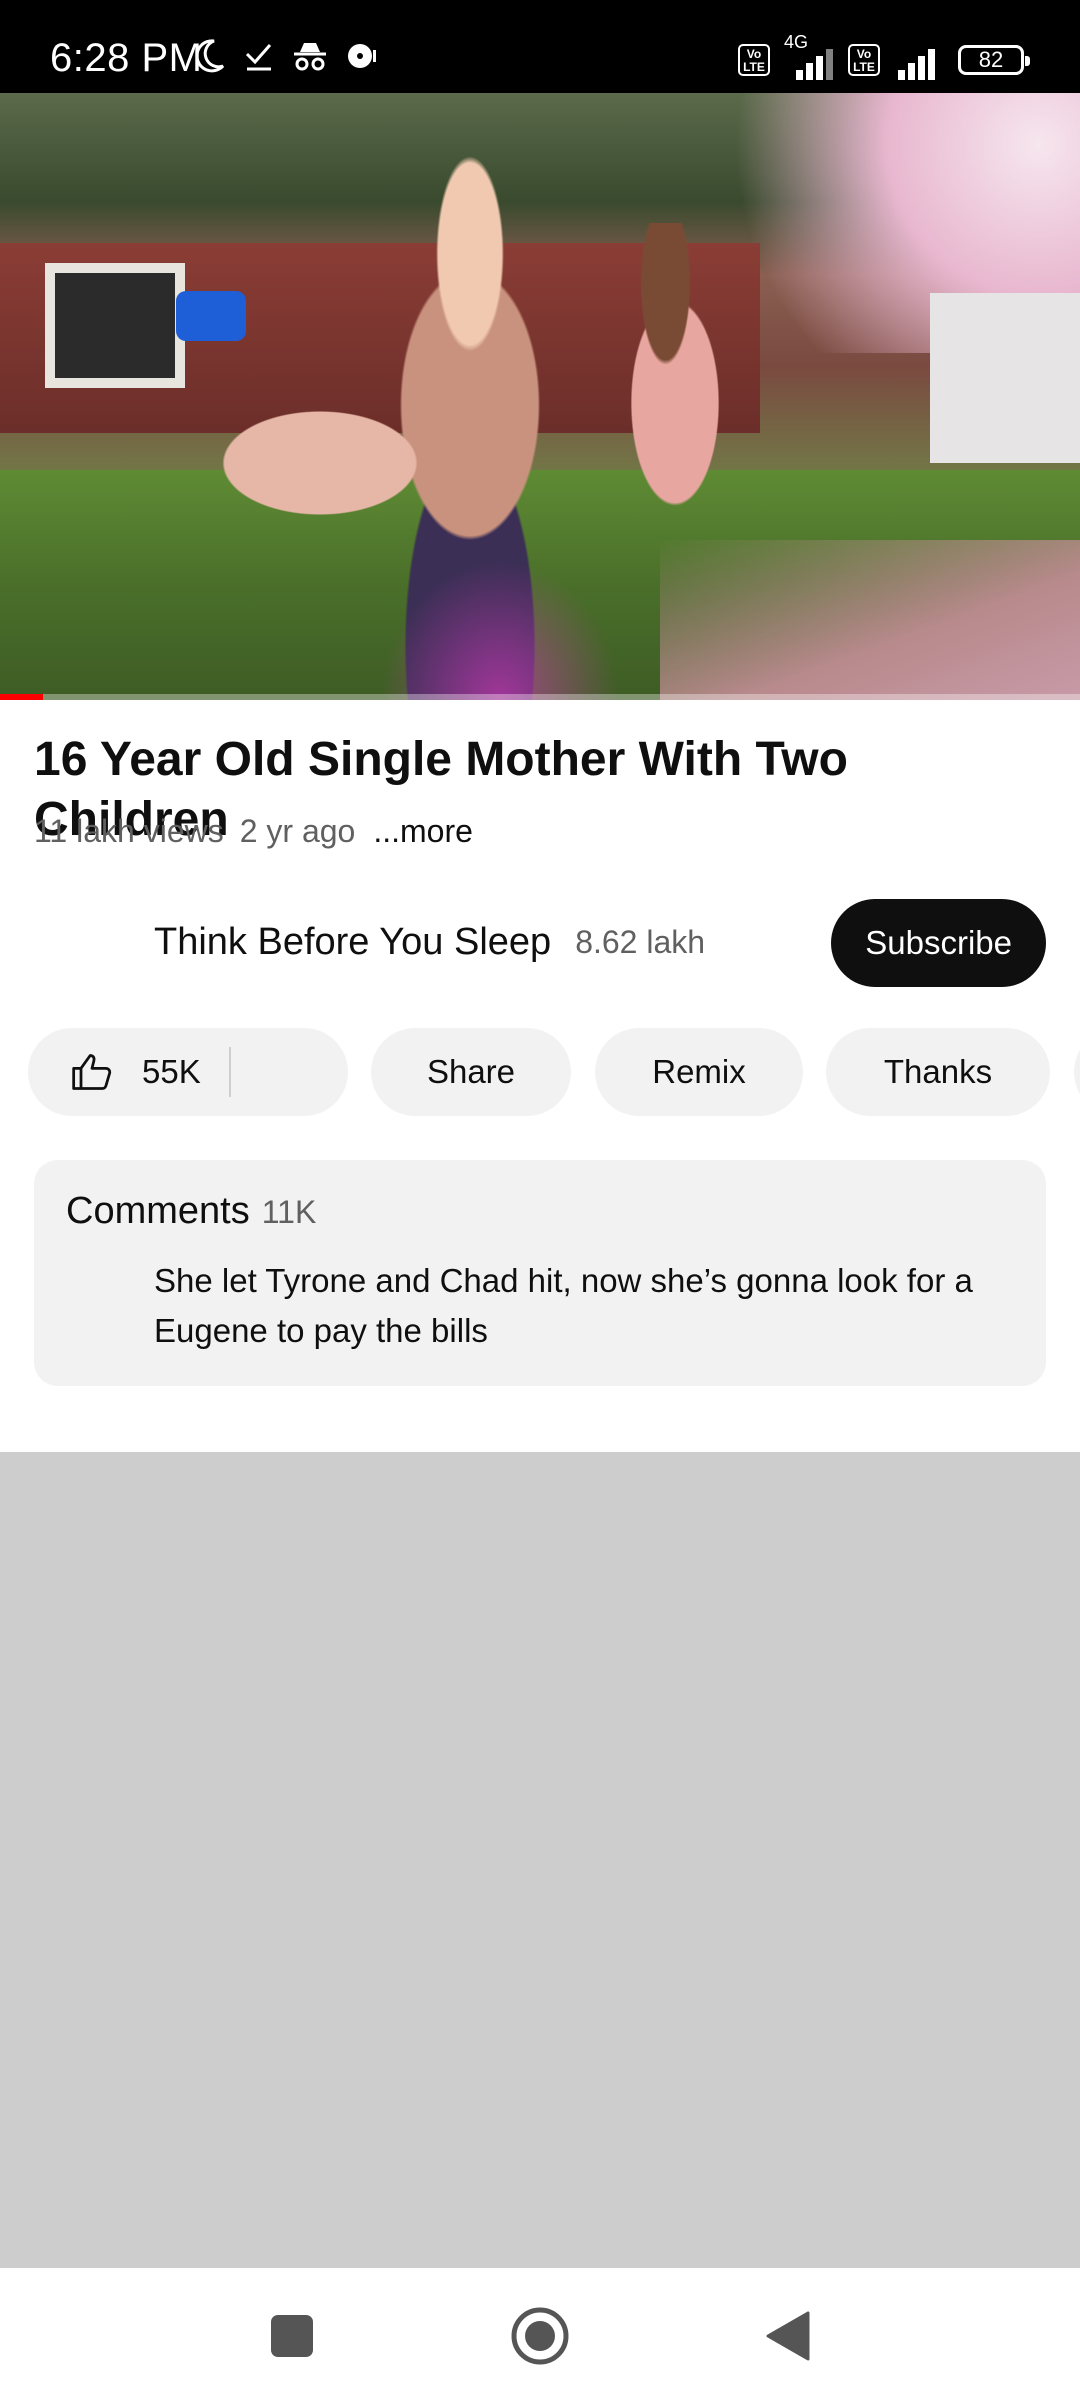 The image size is (1080, 2400). What do you see at coordinates (126, 58) in the screenshot?
I see `status-time: 6:28 PM` at bounding box center [126, 58].